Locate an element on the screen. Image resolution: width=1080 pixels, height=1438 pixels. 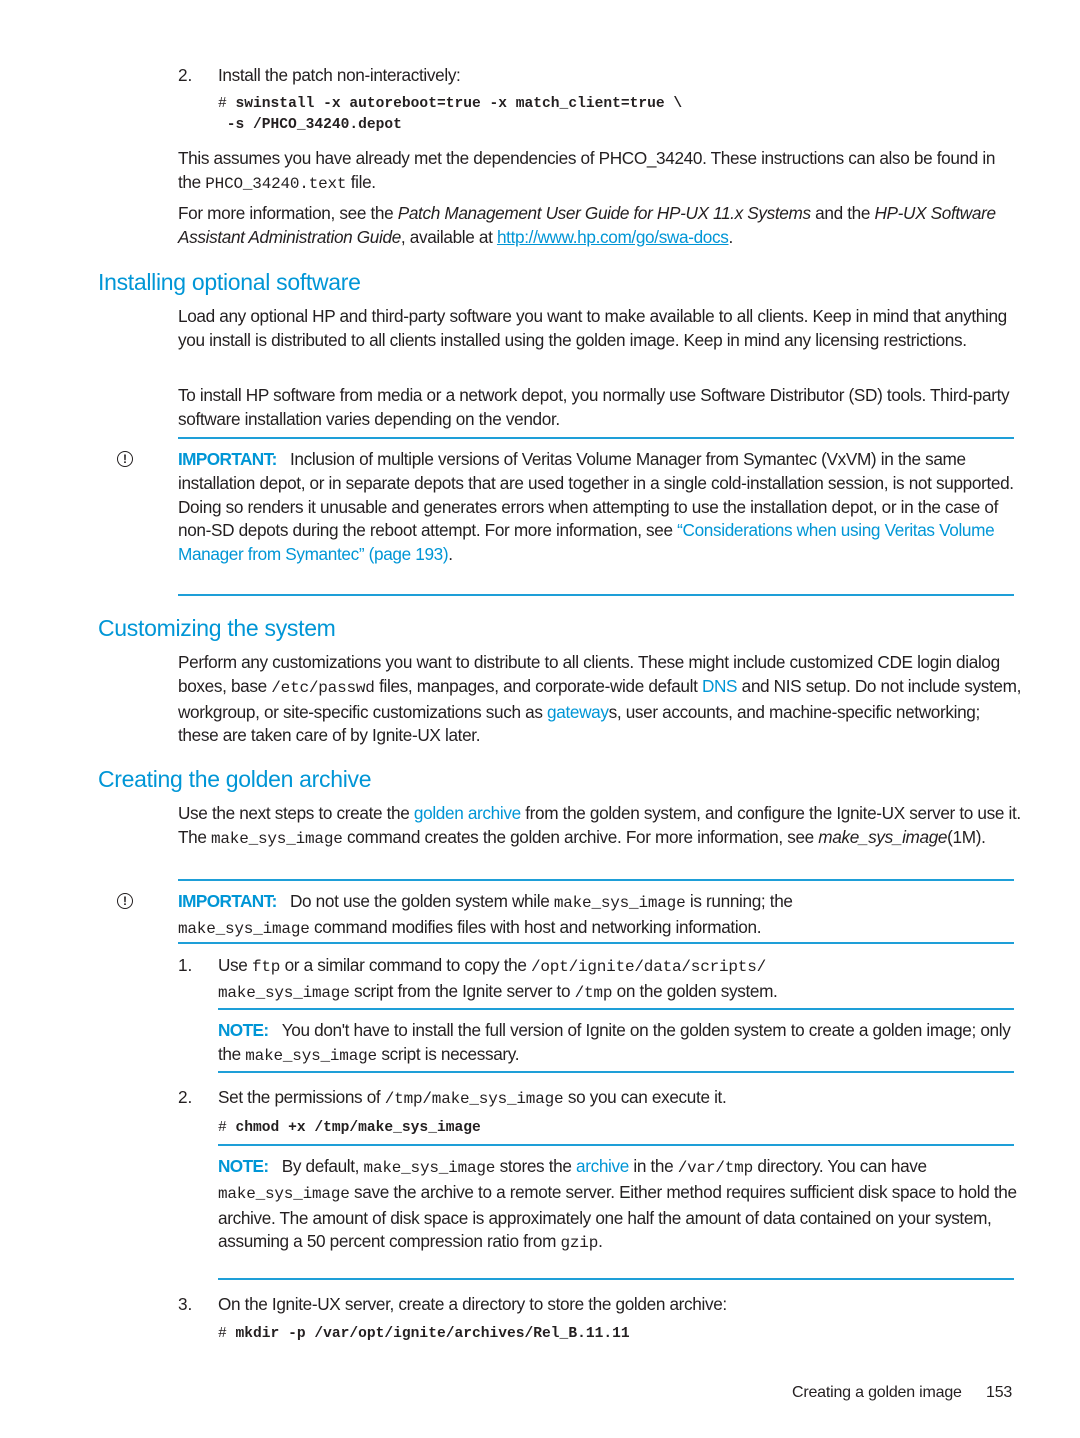
text: For more information, see the is located at coordinates (288, 213).